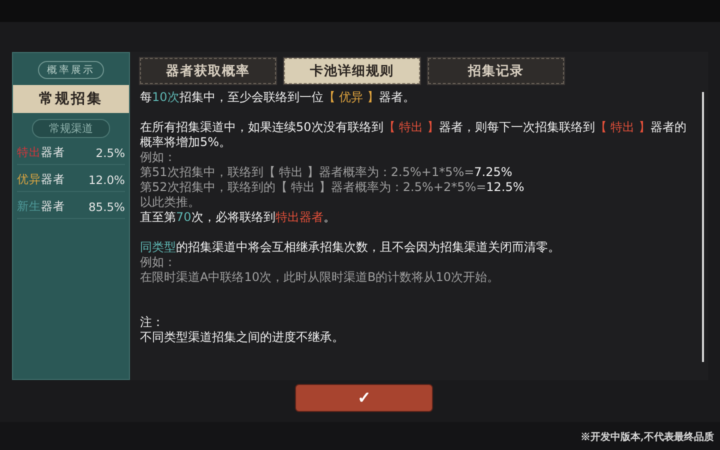 This screenshot has width=720, height=450. What do you see at coordinates (71, 128) in the screenshot?
I see `channel-pill: 常规渠道` at bounding box center [71, 128].